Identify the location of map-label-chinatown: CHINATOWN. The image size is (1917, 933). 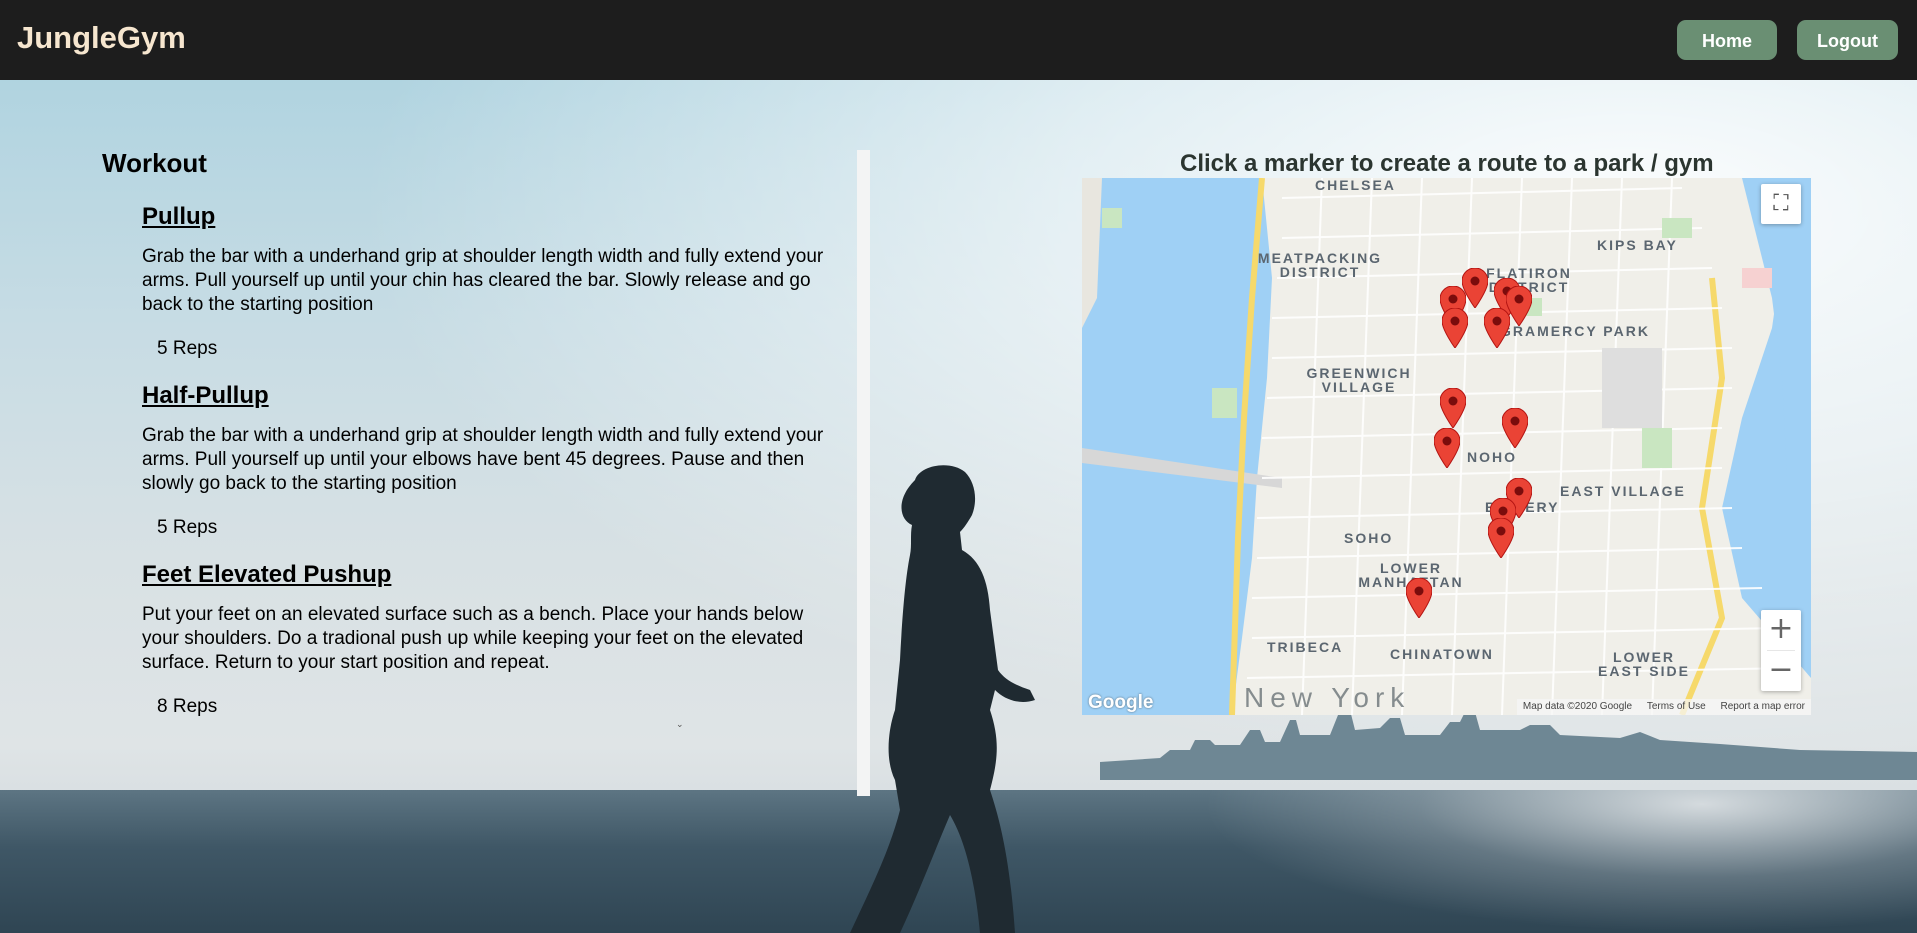
(1442, 654).